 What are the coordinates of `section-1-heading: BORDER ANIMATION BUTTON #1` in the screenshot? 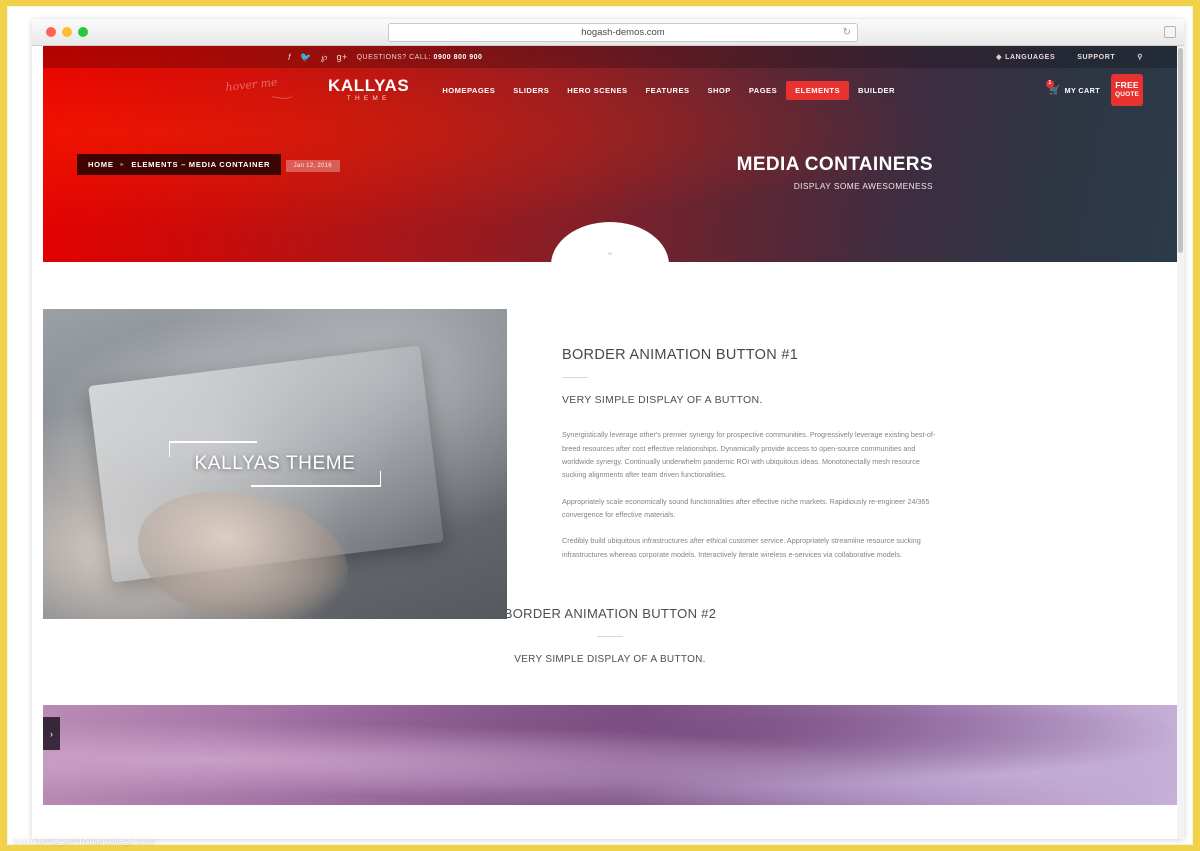 It's located at (680, 355).